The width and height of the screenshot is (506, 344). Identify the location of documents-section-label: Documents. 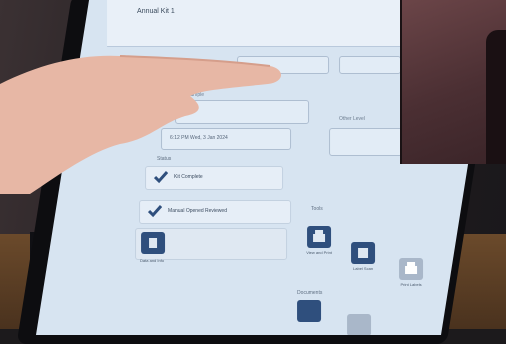
(310, 293).